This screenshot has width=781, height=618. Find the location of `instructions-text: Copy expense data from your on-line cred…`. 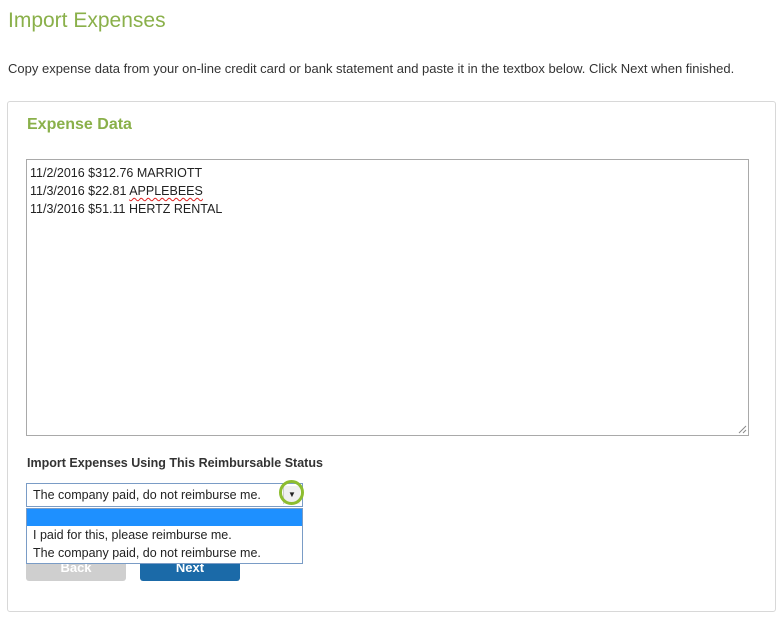

instructions-text: Copy expense data from your on-line cred… is located at coordinates (371, 68).